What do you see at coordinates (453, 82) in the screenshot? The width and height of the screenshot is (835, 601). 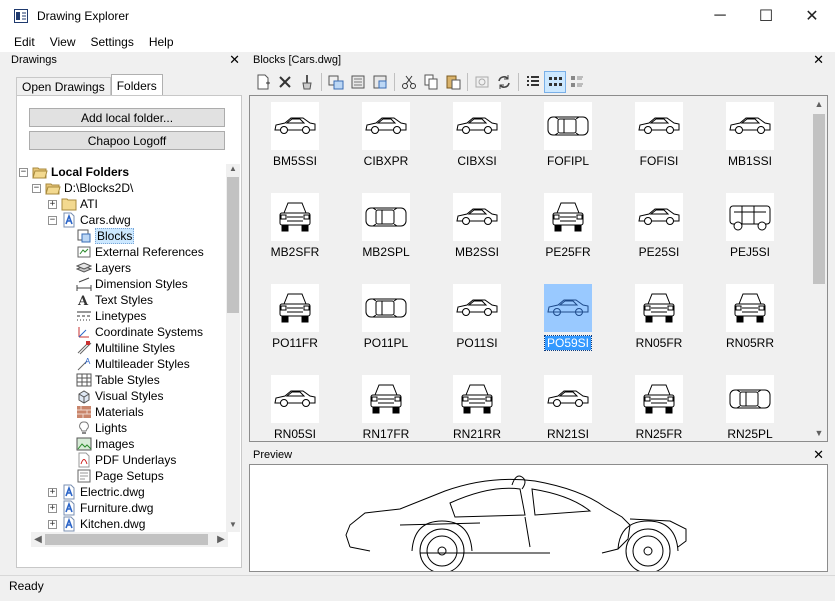 I see `paste-icon` at bounding box center [453, 82].